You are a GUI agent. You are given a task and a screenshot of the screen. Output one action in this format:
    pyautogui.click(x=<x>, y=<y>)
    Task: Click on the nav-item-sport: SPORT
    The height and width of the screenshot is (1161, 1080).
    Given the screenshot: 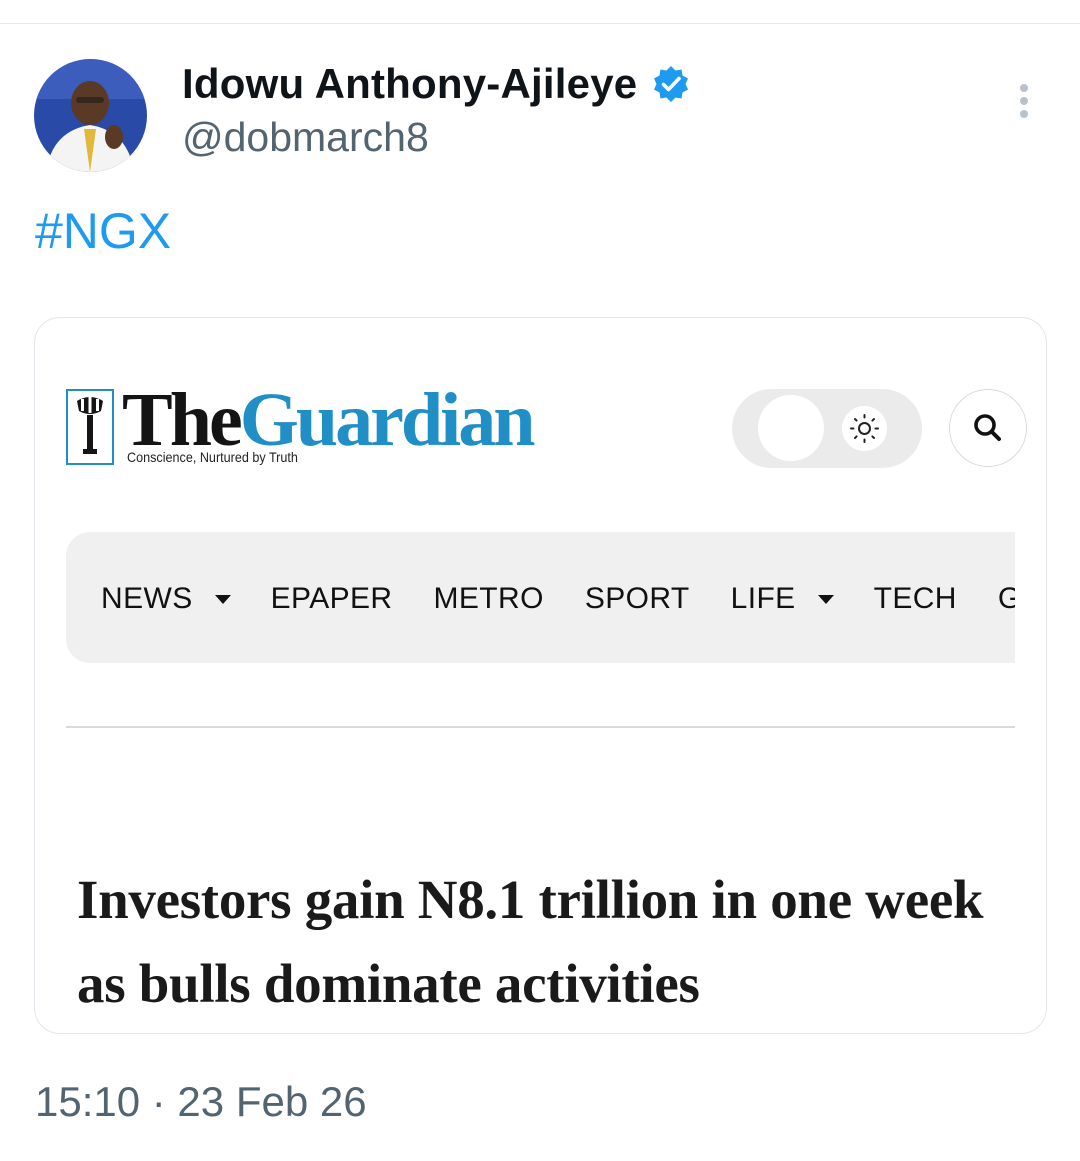 What is the action you would take?
    pyautogui.click(x=637, y=599)
    